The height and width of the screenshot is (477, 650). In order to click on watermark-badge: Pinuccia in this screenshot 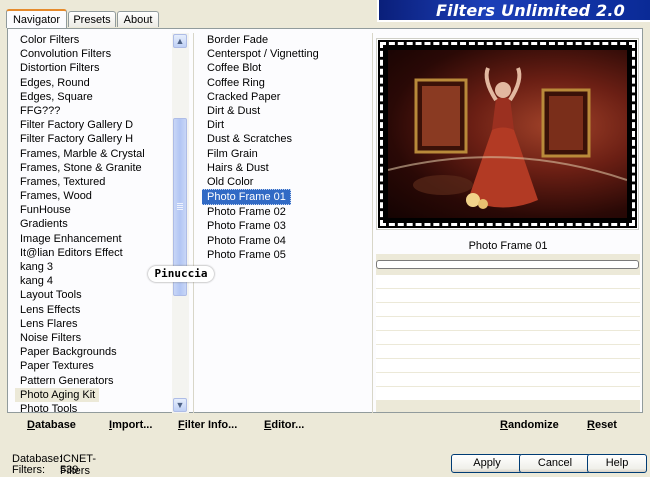, I will do `click(181, 274)`.